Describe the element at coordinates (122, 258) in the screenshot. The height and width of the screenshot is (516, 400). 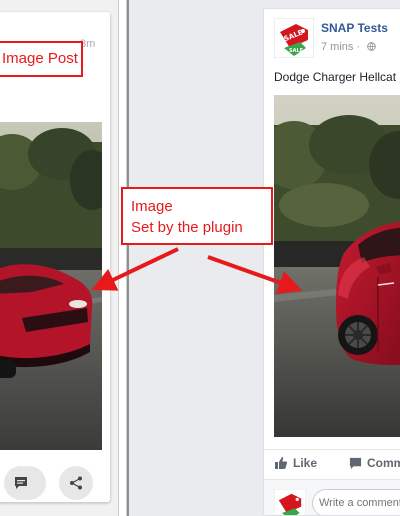
I see `left-divider` at that location.